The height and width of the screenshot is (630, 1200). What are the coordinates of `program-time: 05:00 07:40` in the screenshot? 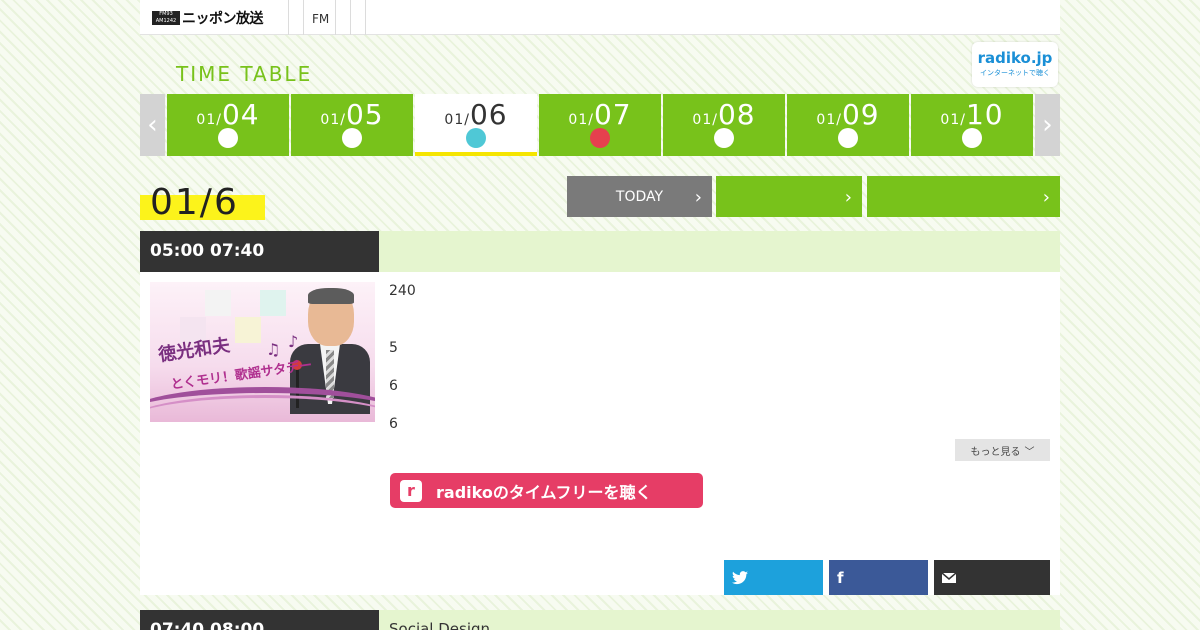 It's located at (259, 251).